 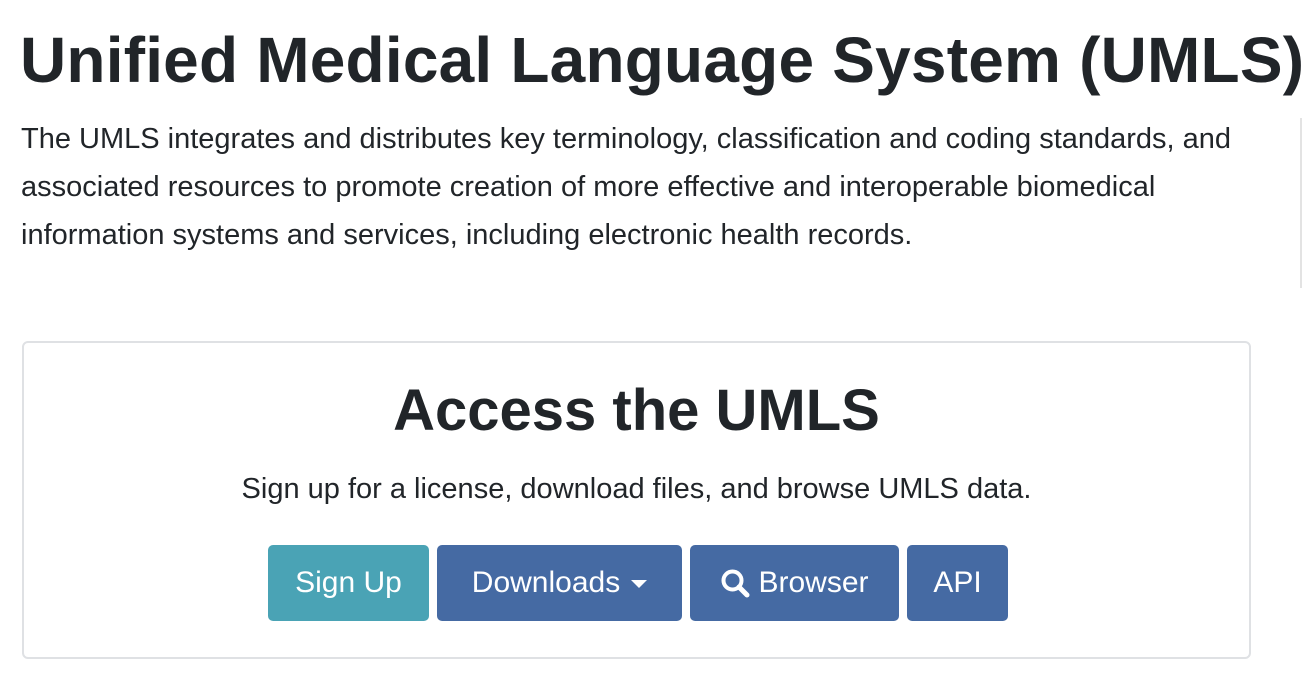 I want to click on downloads-dropdown-button: Downloads, so click(x=559, y=583).